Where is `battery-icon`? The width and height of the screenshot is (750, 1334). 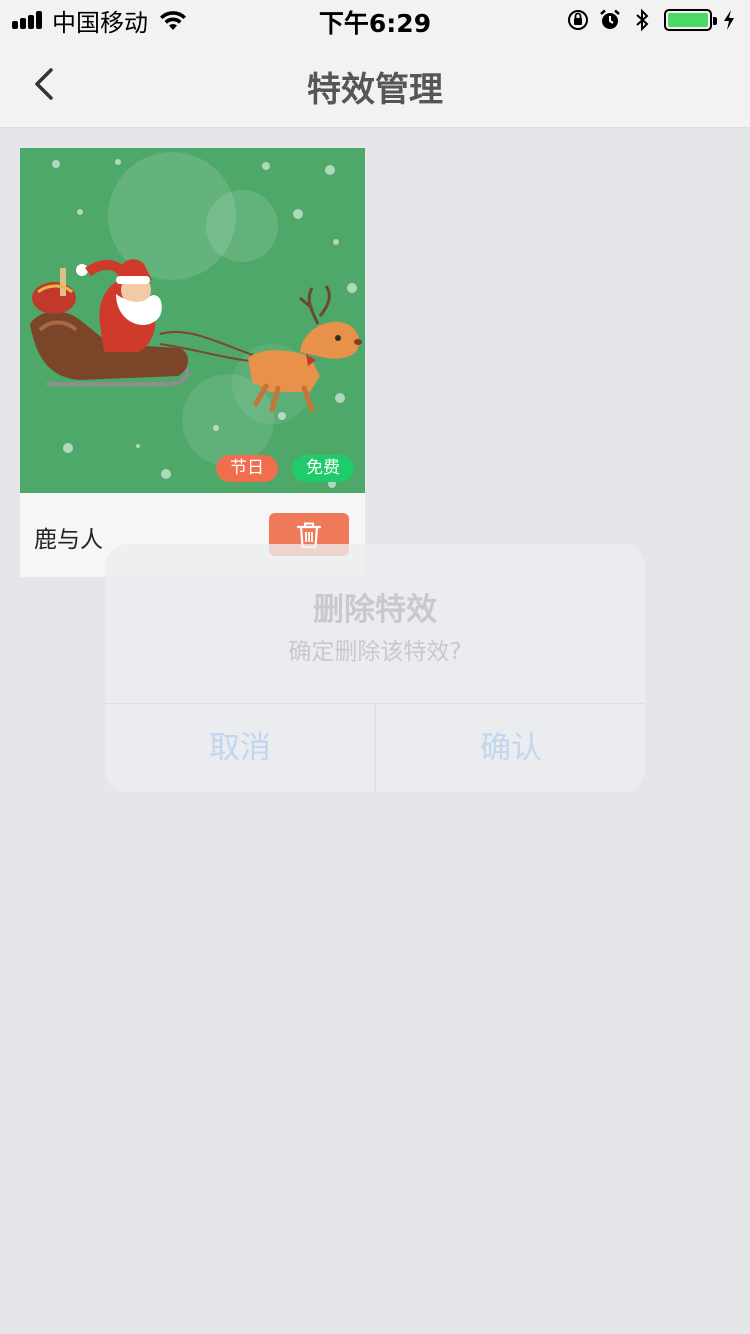
battery-icon is located at coordinates (690, 20).